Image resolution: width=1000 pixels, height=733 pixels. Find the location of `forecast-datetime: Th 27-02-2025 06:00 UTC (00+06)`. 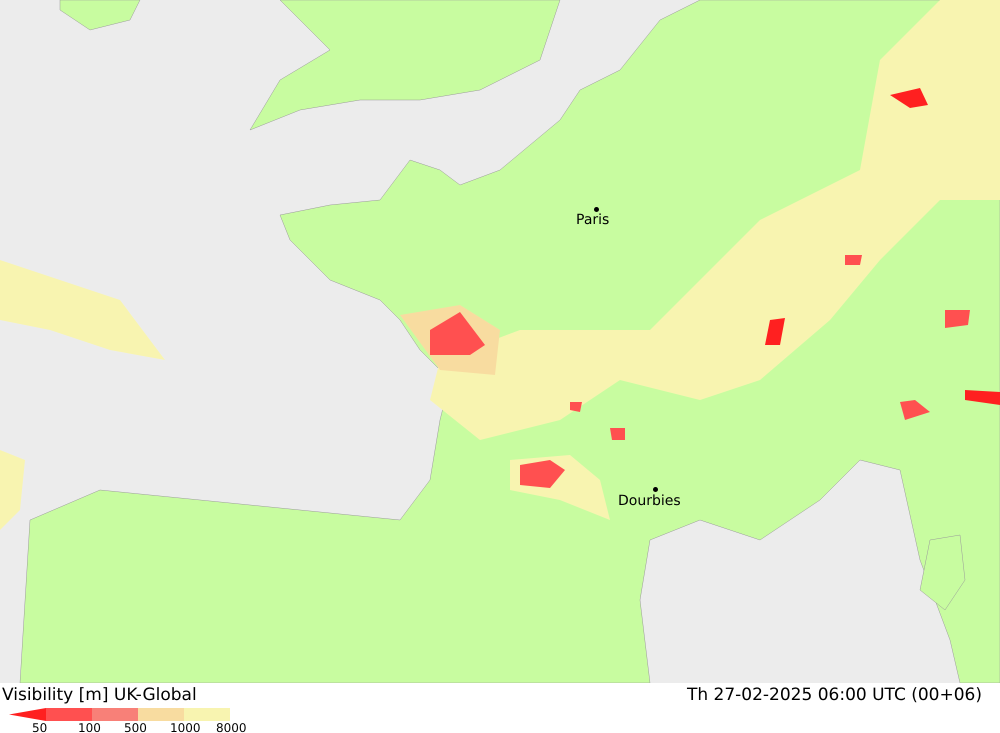

forecast-datetime: Th 27-02-2025 06:00 UTC (00+06) is located at coordinates (834, 696).